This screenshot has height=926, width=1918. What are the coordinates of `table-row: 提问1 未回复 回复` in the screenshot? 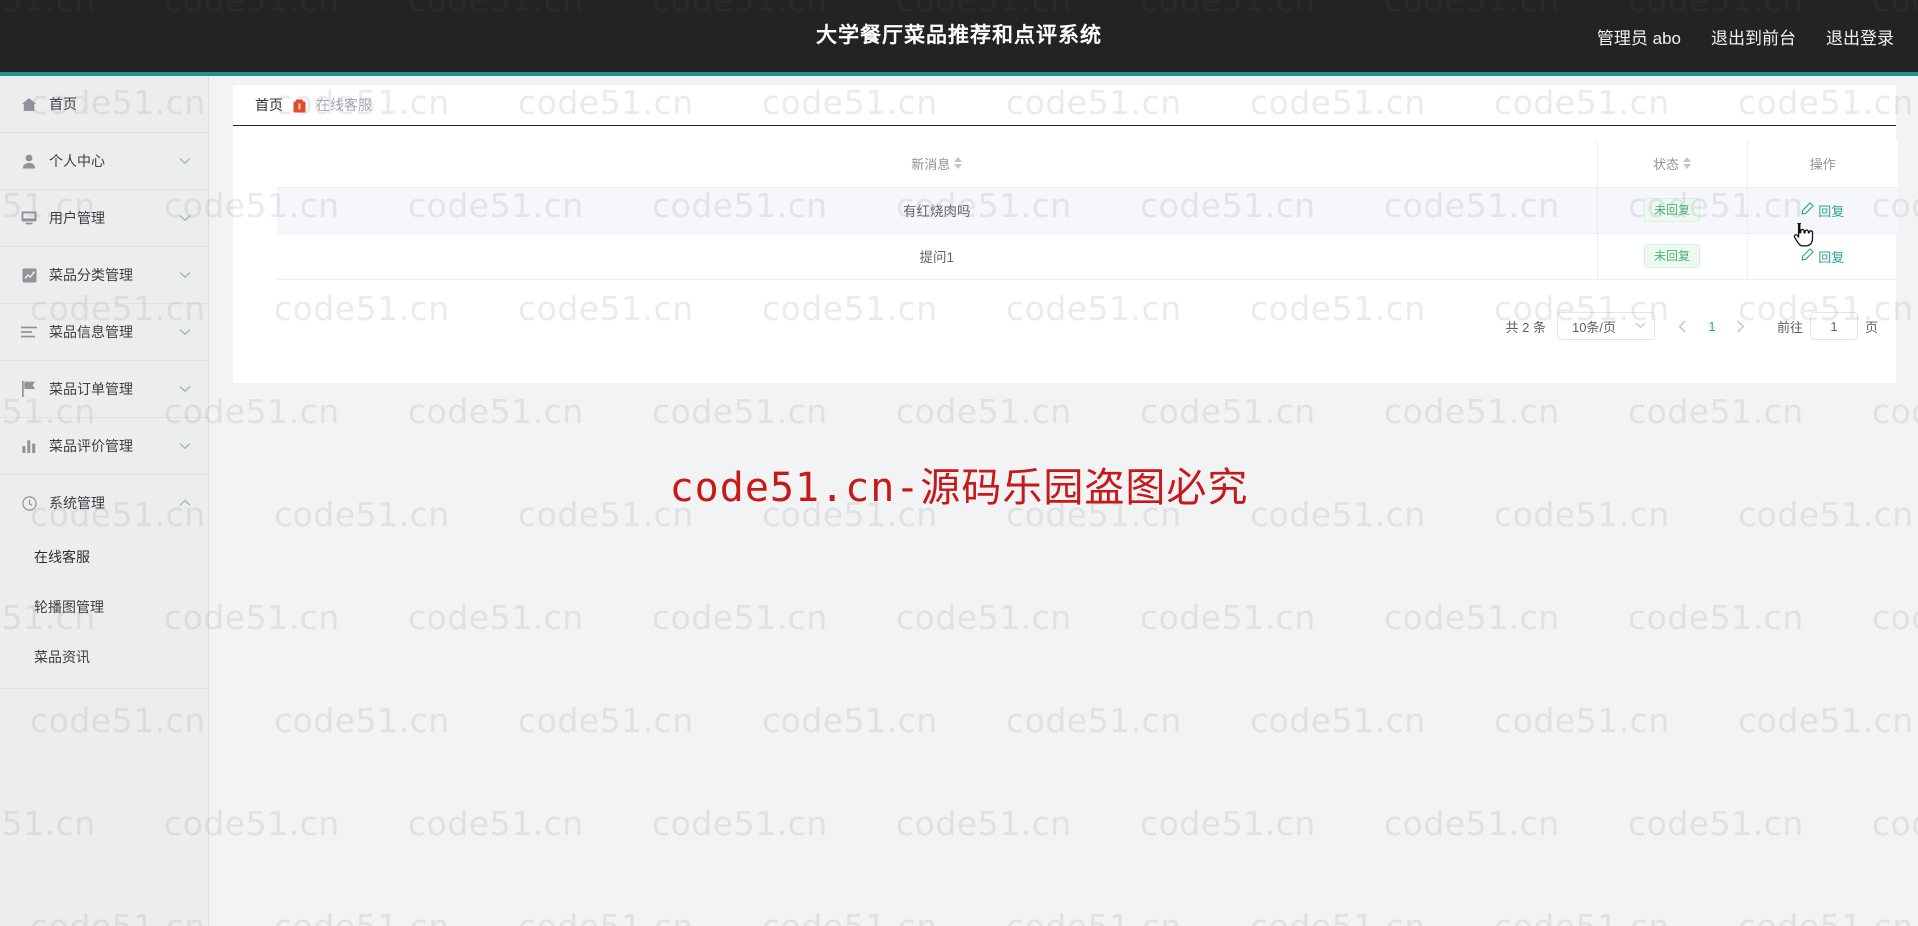 It's located at (1087, 256).